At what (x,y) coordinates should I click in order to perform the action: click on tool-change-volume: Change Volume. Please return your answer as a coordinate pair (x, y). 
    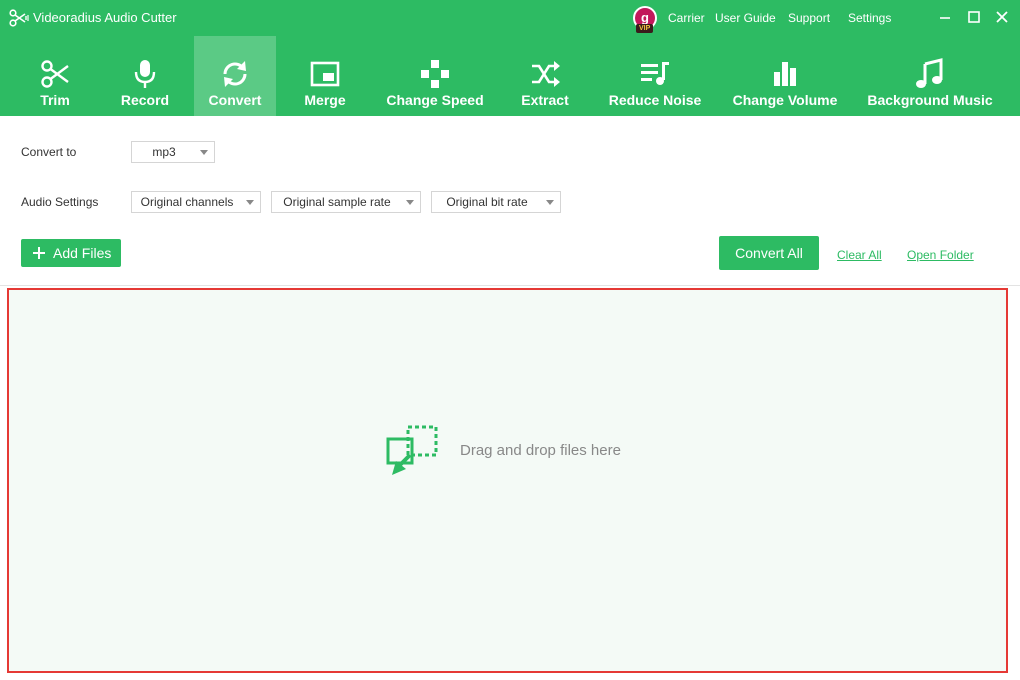
    Looking at the image, I should click on (785, 76).